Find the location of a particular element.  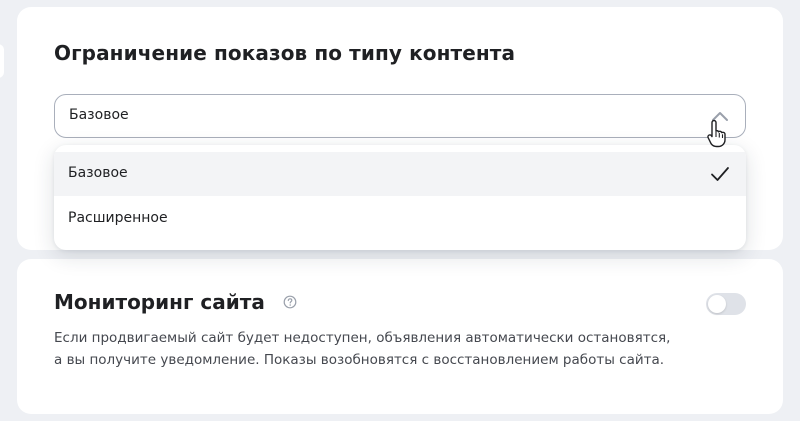

site-monitoring-toggle is located at coordinates (726, 304).